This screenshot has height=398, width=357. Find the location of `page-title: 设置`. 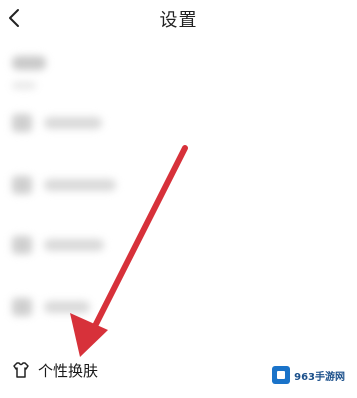

page-title: 设置 is located at coordinates (178, 20).